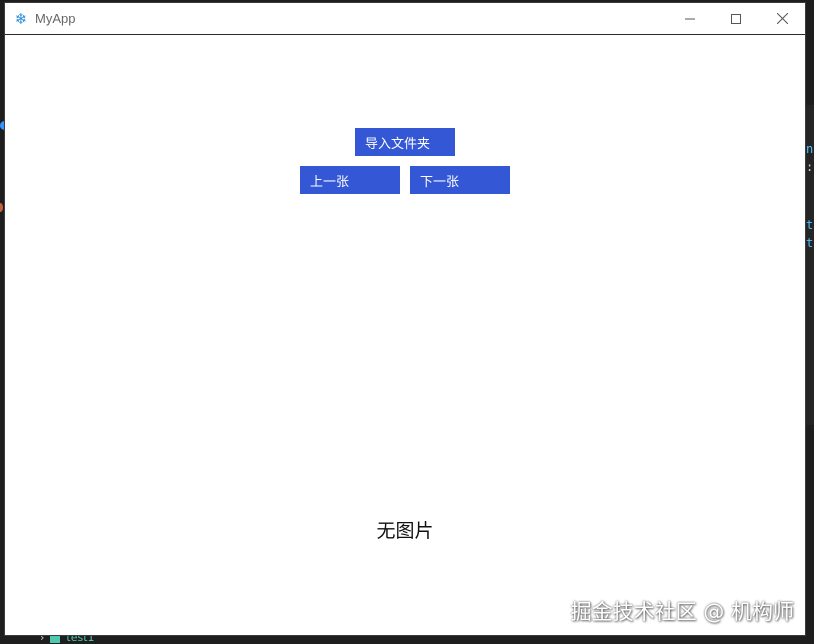 Image resolution: width=814 pixels, height=644 pixels. Describe the element at coordinates (55, 18) in the screenshot. I see `window-title: MyApp` at that location.